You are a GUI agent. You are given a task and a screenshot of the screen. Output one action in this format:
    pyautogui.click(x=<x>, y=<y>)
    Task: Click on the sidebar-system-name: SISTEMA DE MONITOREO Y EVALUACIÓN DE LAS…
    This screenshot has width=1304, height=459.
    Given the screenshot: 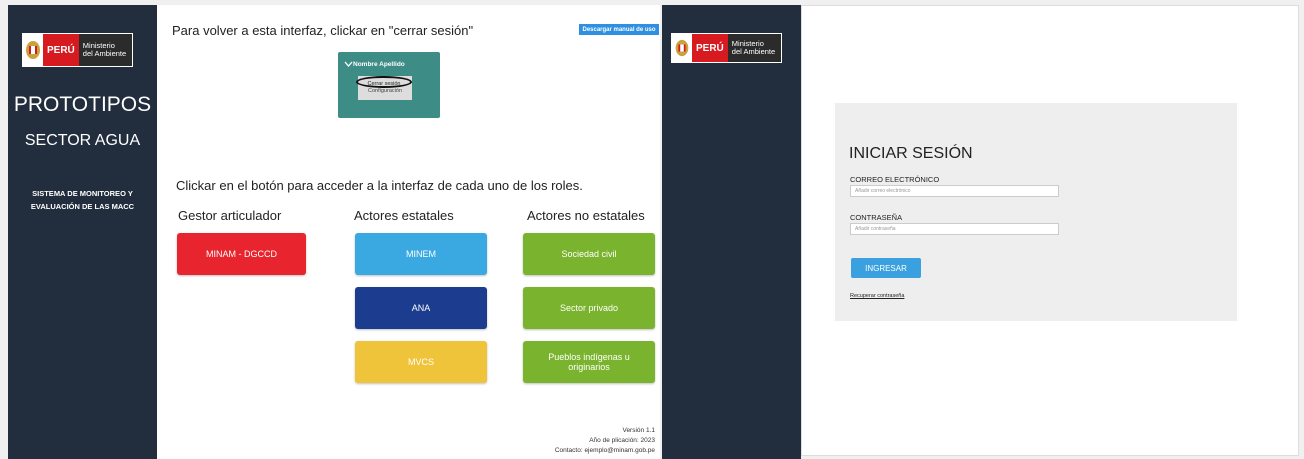 What is the action you would take?
    pyautogui.click(x=82, y=200)
    